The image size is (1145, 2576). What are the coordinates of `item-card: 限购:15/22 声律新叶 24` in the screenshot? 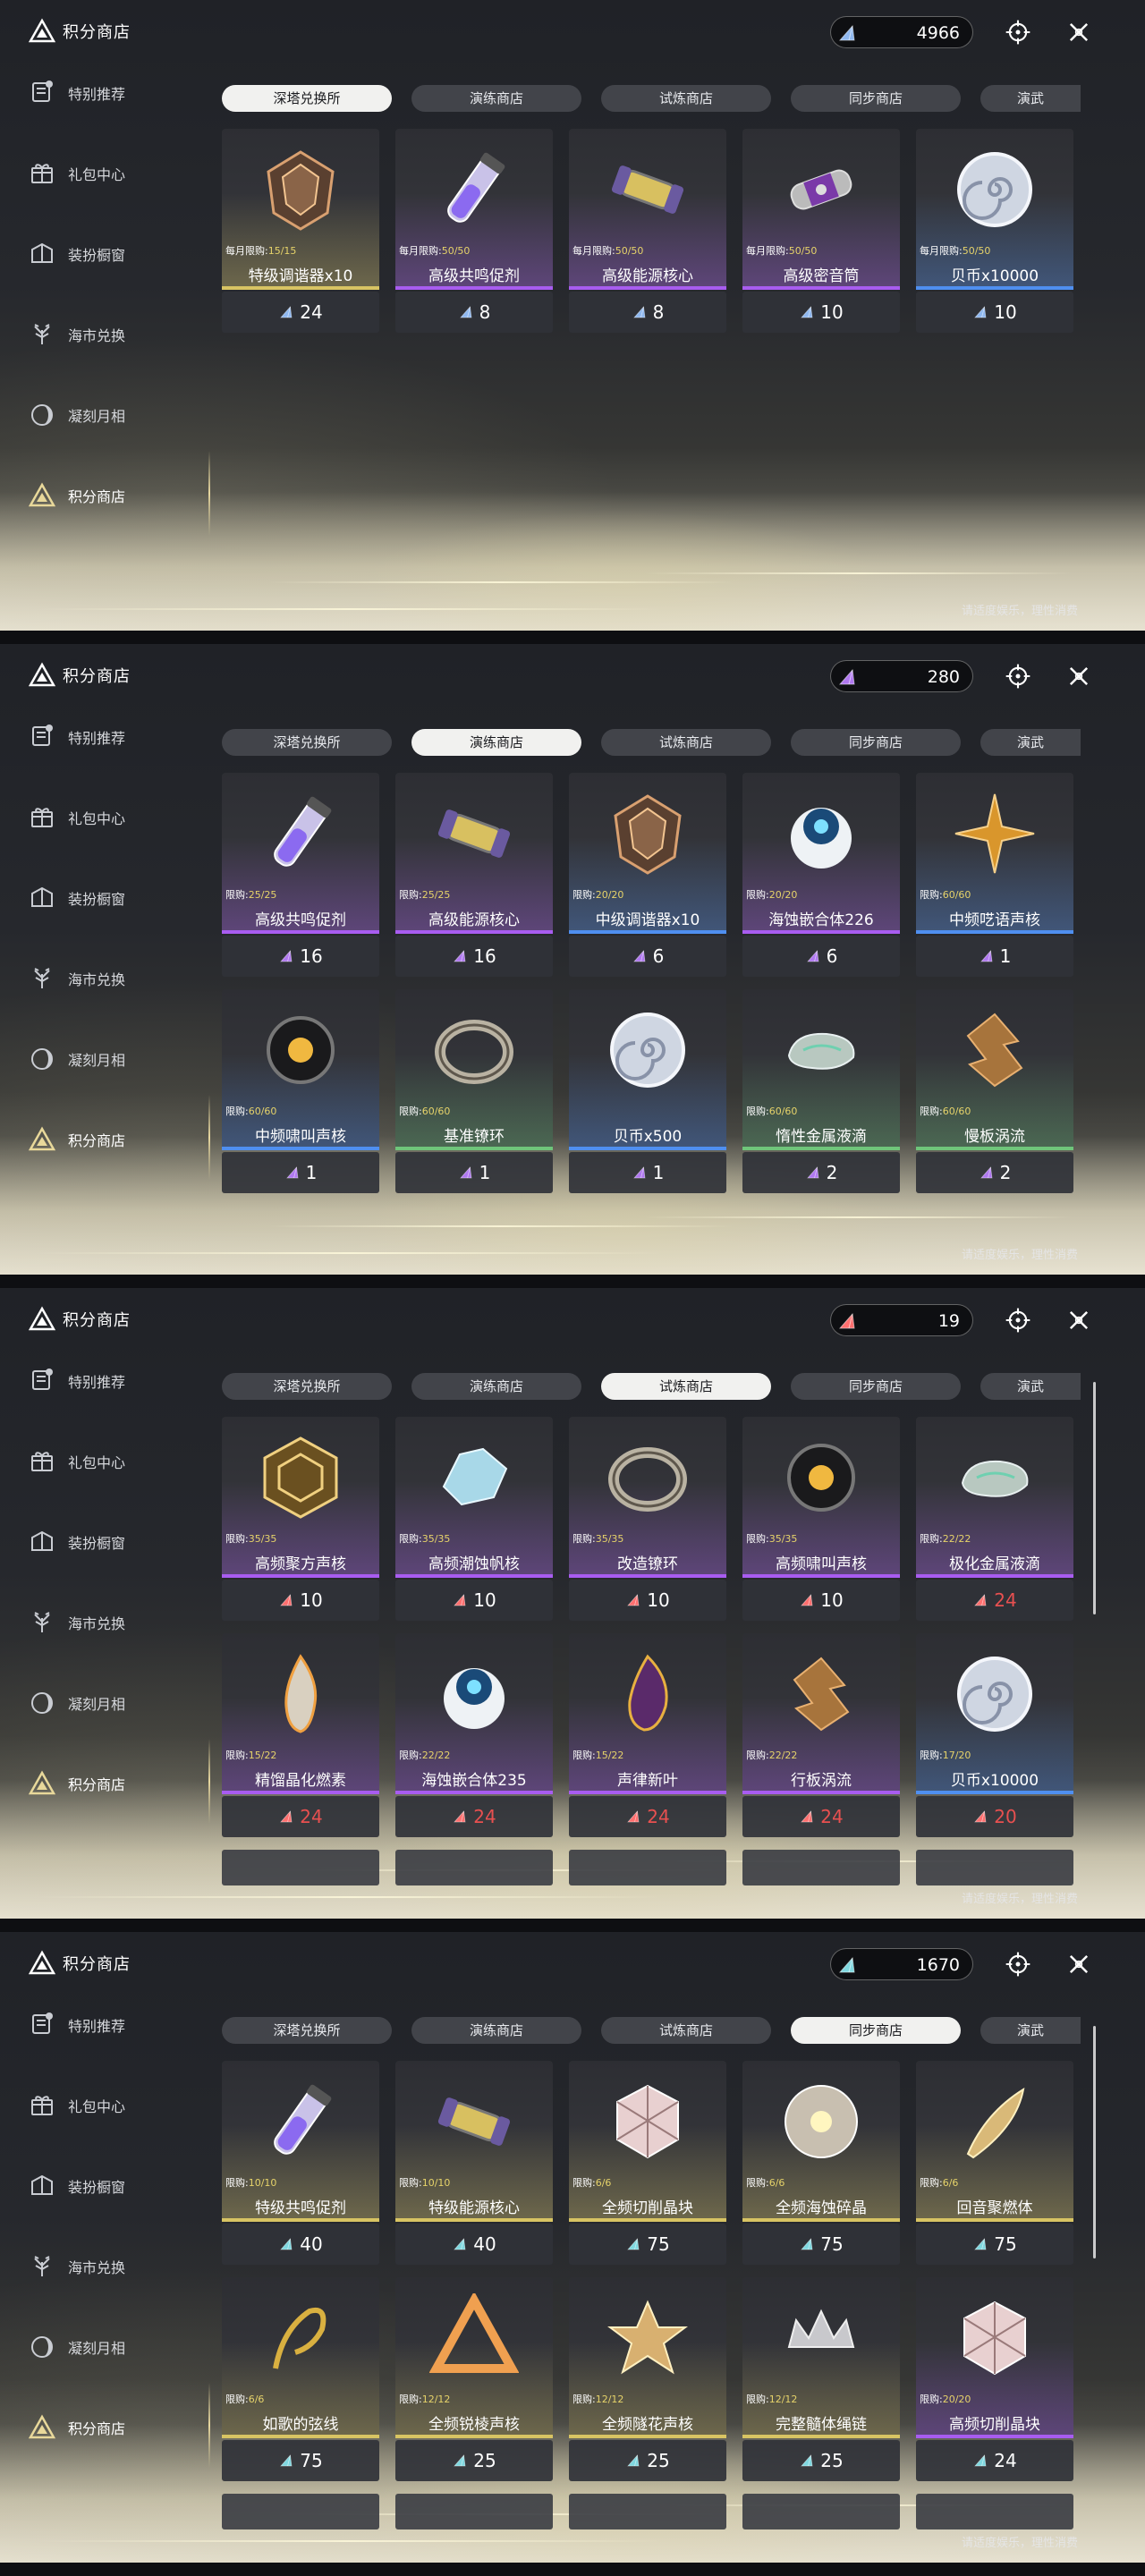 It's located at (647, 1735).